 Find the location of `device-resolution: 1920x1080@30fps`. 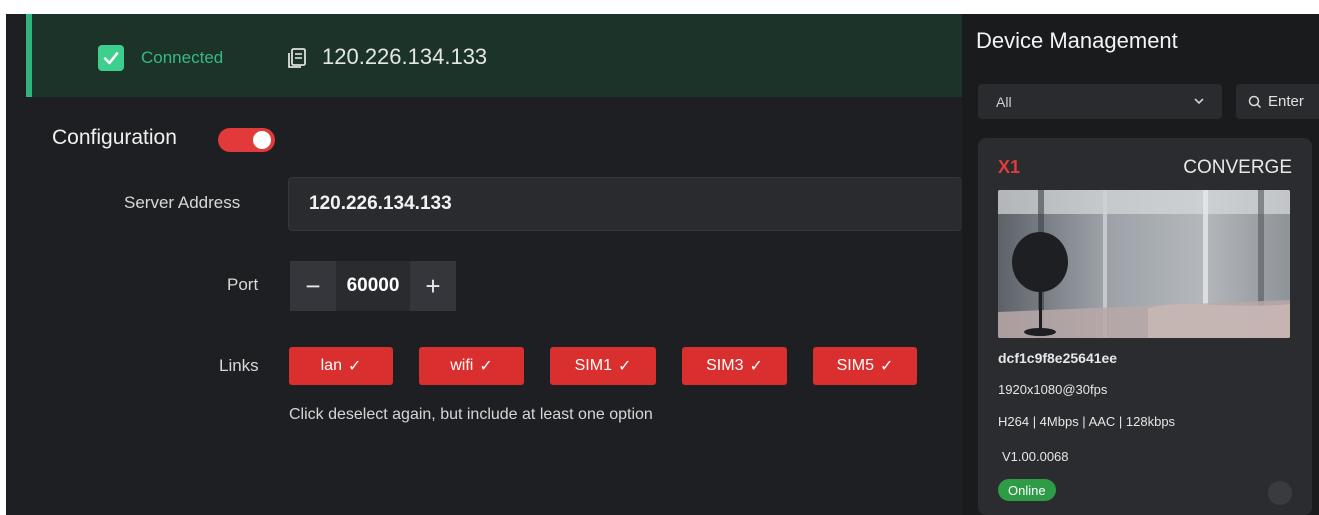

device-resolution: 1920x1080@30fps is located at coordinates (1053, 389).